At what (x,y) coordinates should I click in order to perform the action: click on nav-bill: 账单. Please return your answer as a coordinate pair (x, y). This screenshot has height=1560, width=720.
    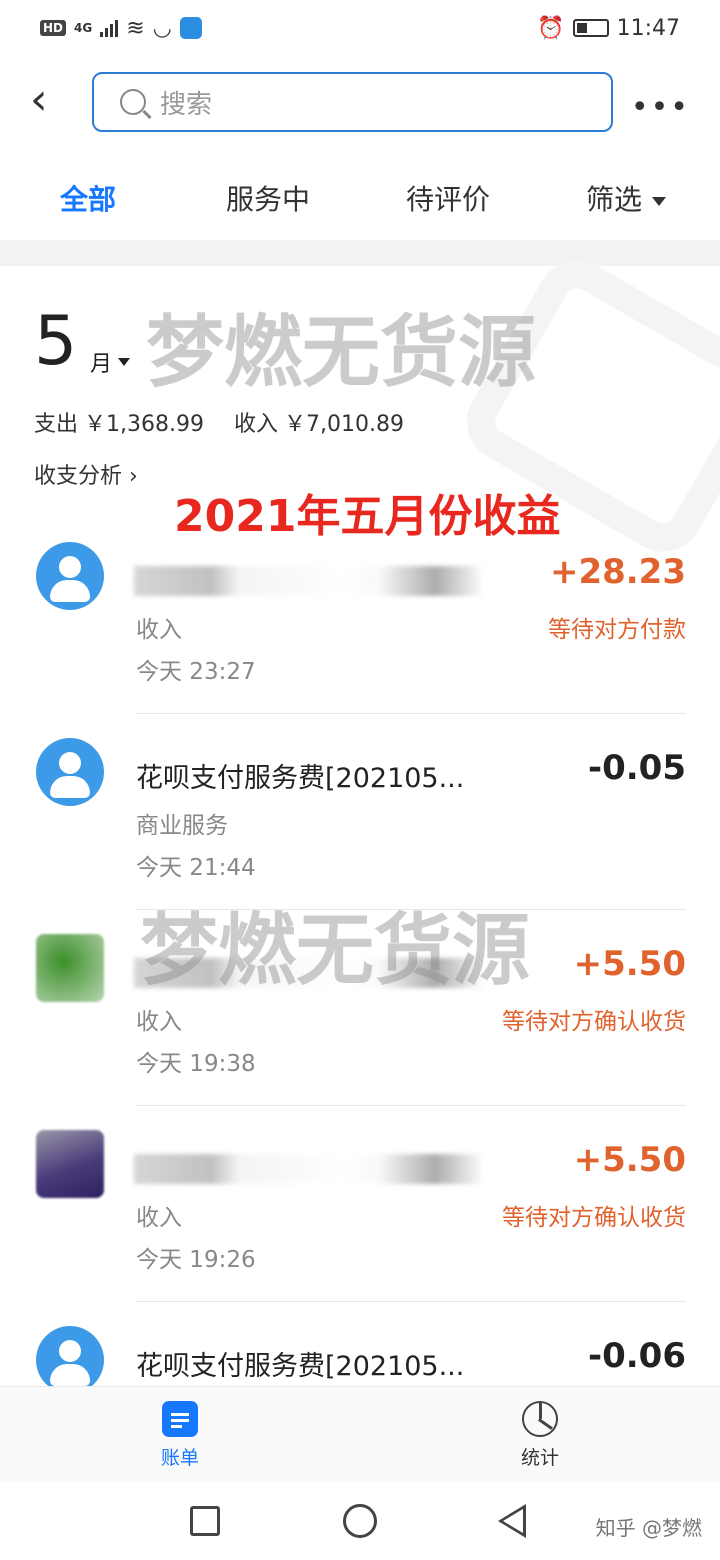
    Looking at the image, I should click on (180, 1435).